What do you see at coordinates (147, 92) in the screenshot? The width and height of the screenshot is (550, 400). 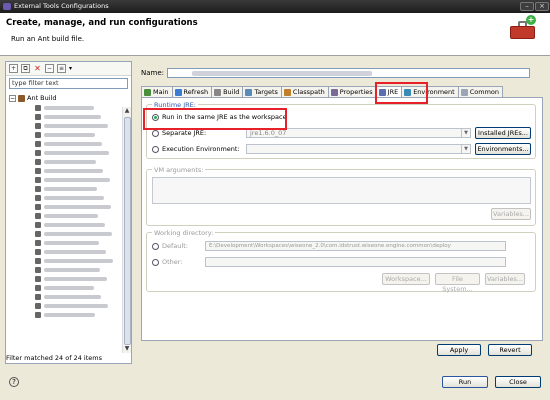 I see `main-icon` at bounding box center [147, 92].